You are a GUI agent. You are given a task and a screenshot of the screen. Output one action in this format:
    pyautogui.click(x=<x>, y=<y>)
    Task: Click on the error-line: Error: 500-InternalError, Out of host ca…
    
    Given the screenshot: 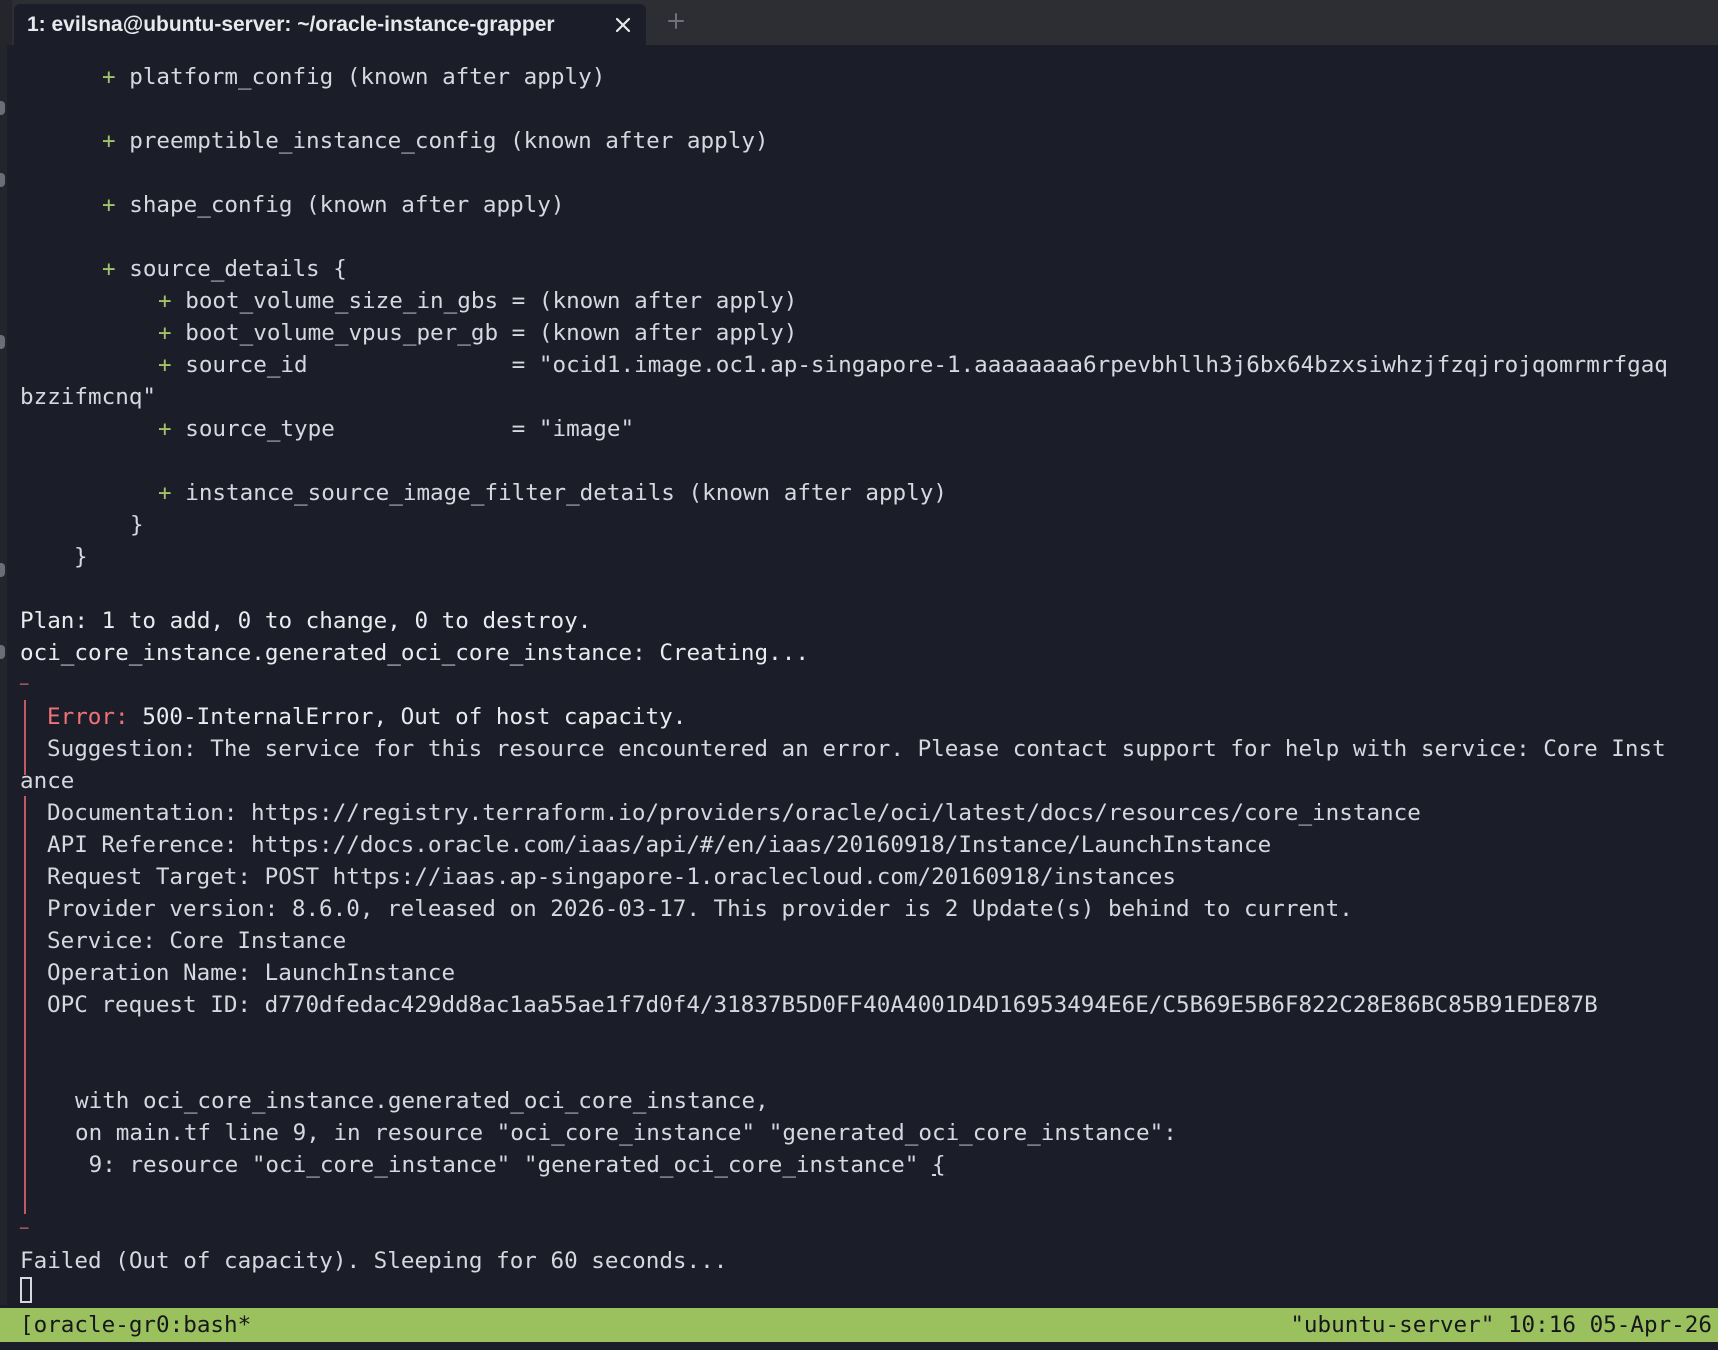 What is the action you would take?
    pyautogui.click(x=367, y=717)
    